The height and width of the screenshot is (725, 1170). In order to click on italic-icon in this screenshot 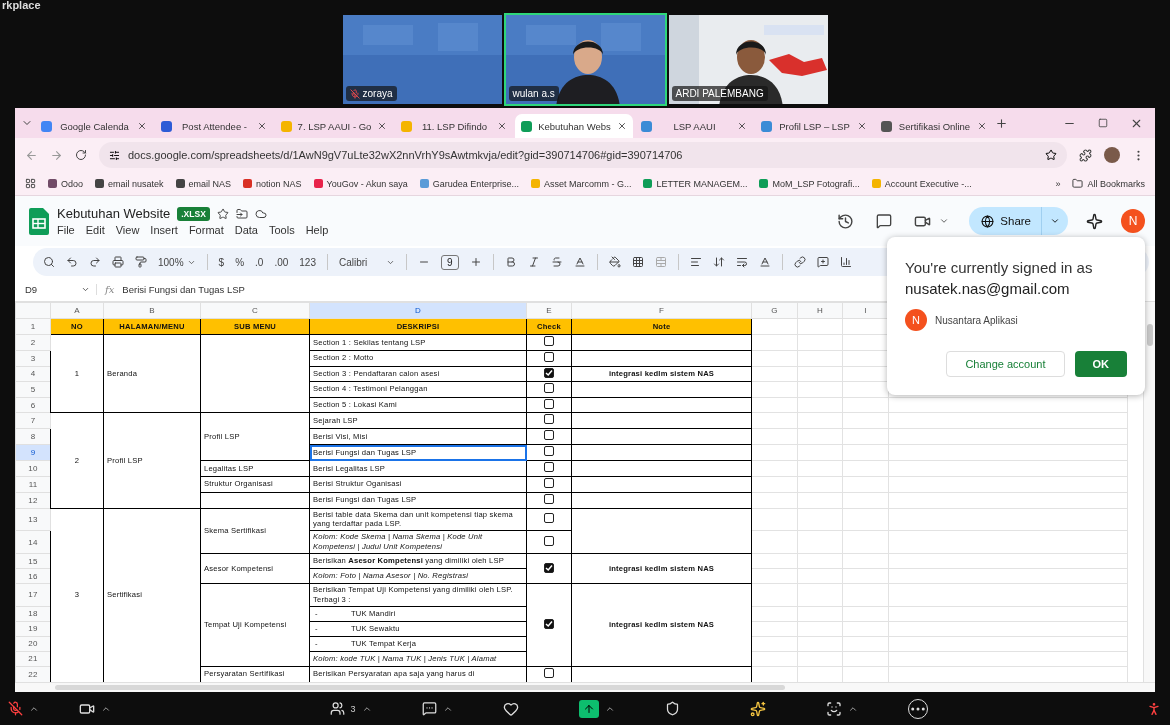, I will do `click(533, 262)`.